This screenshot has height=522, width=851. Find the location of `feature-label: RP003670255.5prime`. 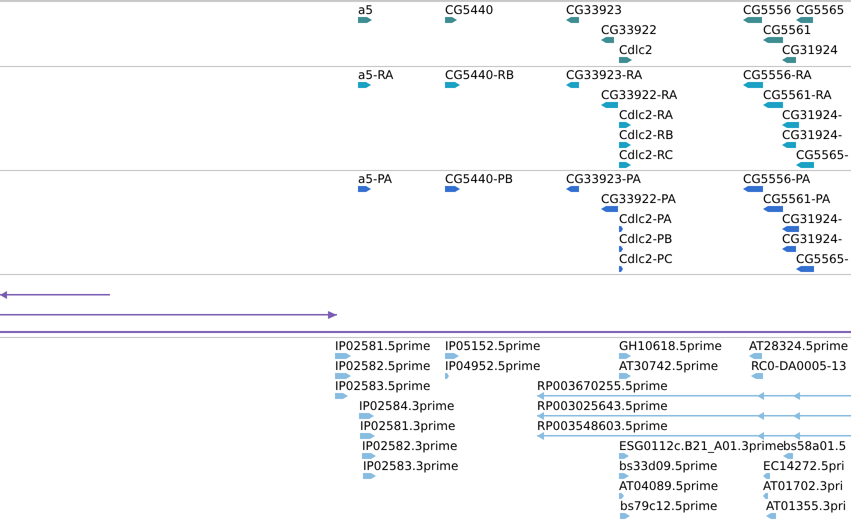

feature-label: RP003670255.5prime is located at coordinates (602, 386).